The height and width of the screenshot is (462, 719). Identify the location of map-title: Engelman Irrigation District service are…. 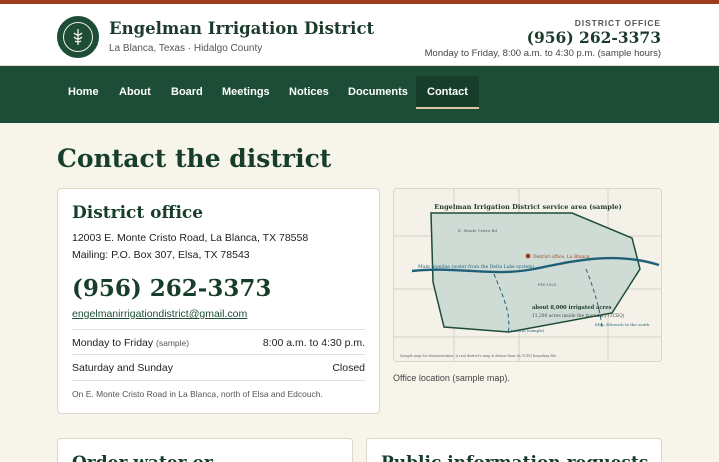
(528, 207).